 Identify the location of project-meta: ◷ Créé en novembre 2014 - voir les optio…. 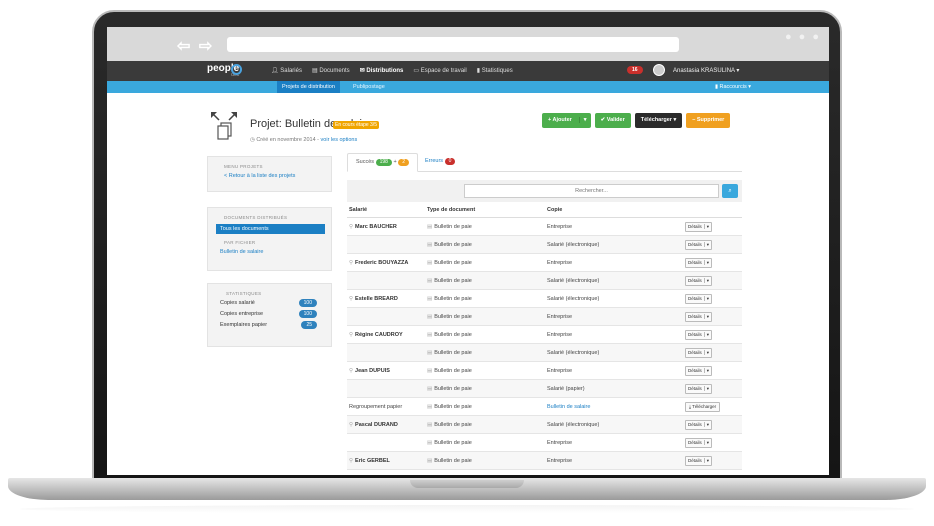
(304, 140).